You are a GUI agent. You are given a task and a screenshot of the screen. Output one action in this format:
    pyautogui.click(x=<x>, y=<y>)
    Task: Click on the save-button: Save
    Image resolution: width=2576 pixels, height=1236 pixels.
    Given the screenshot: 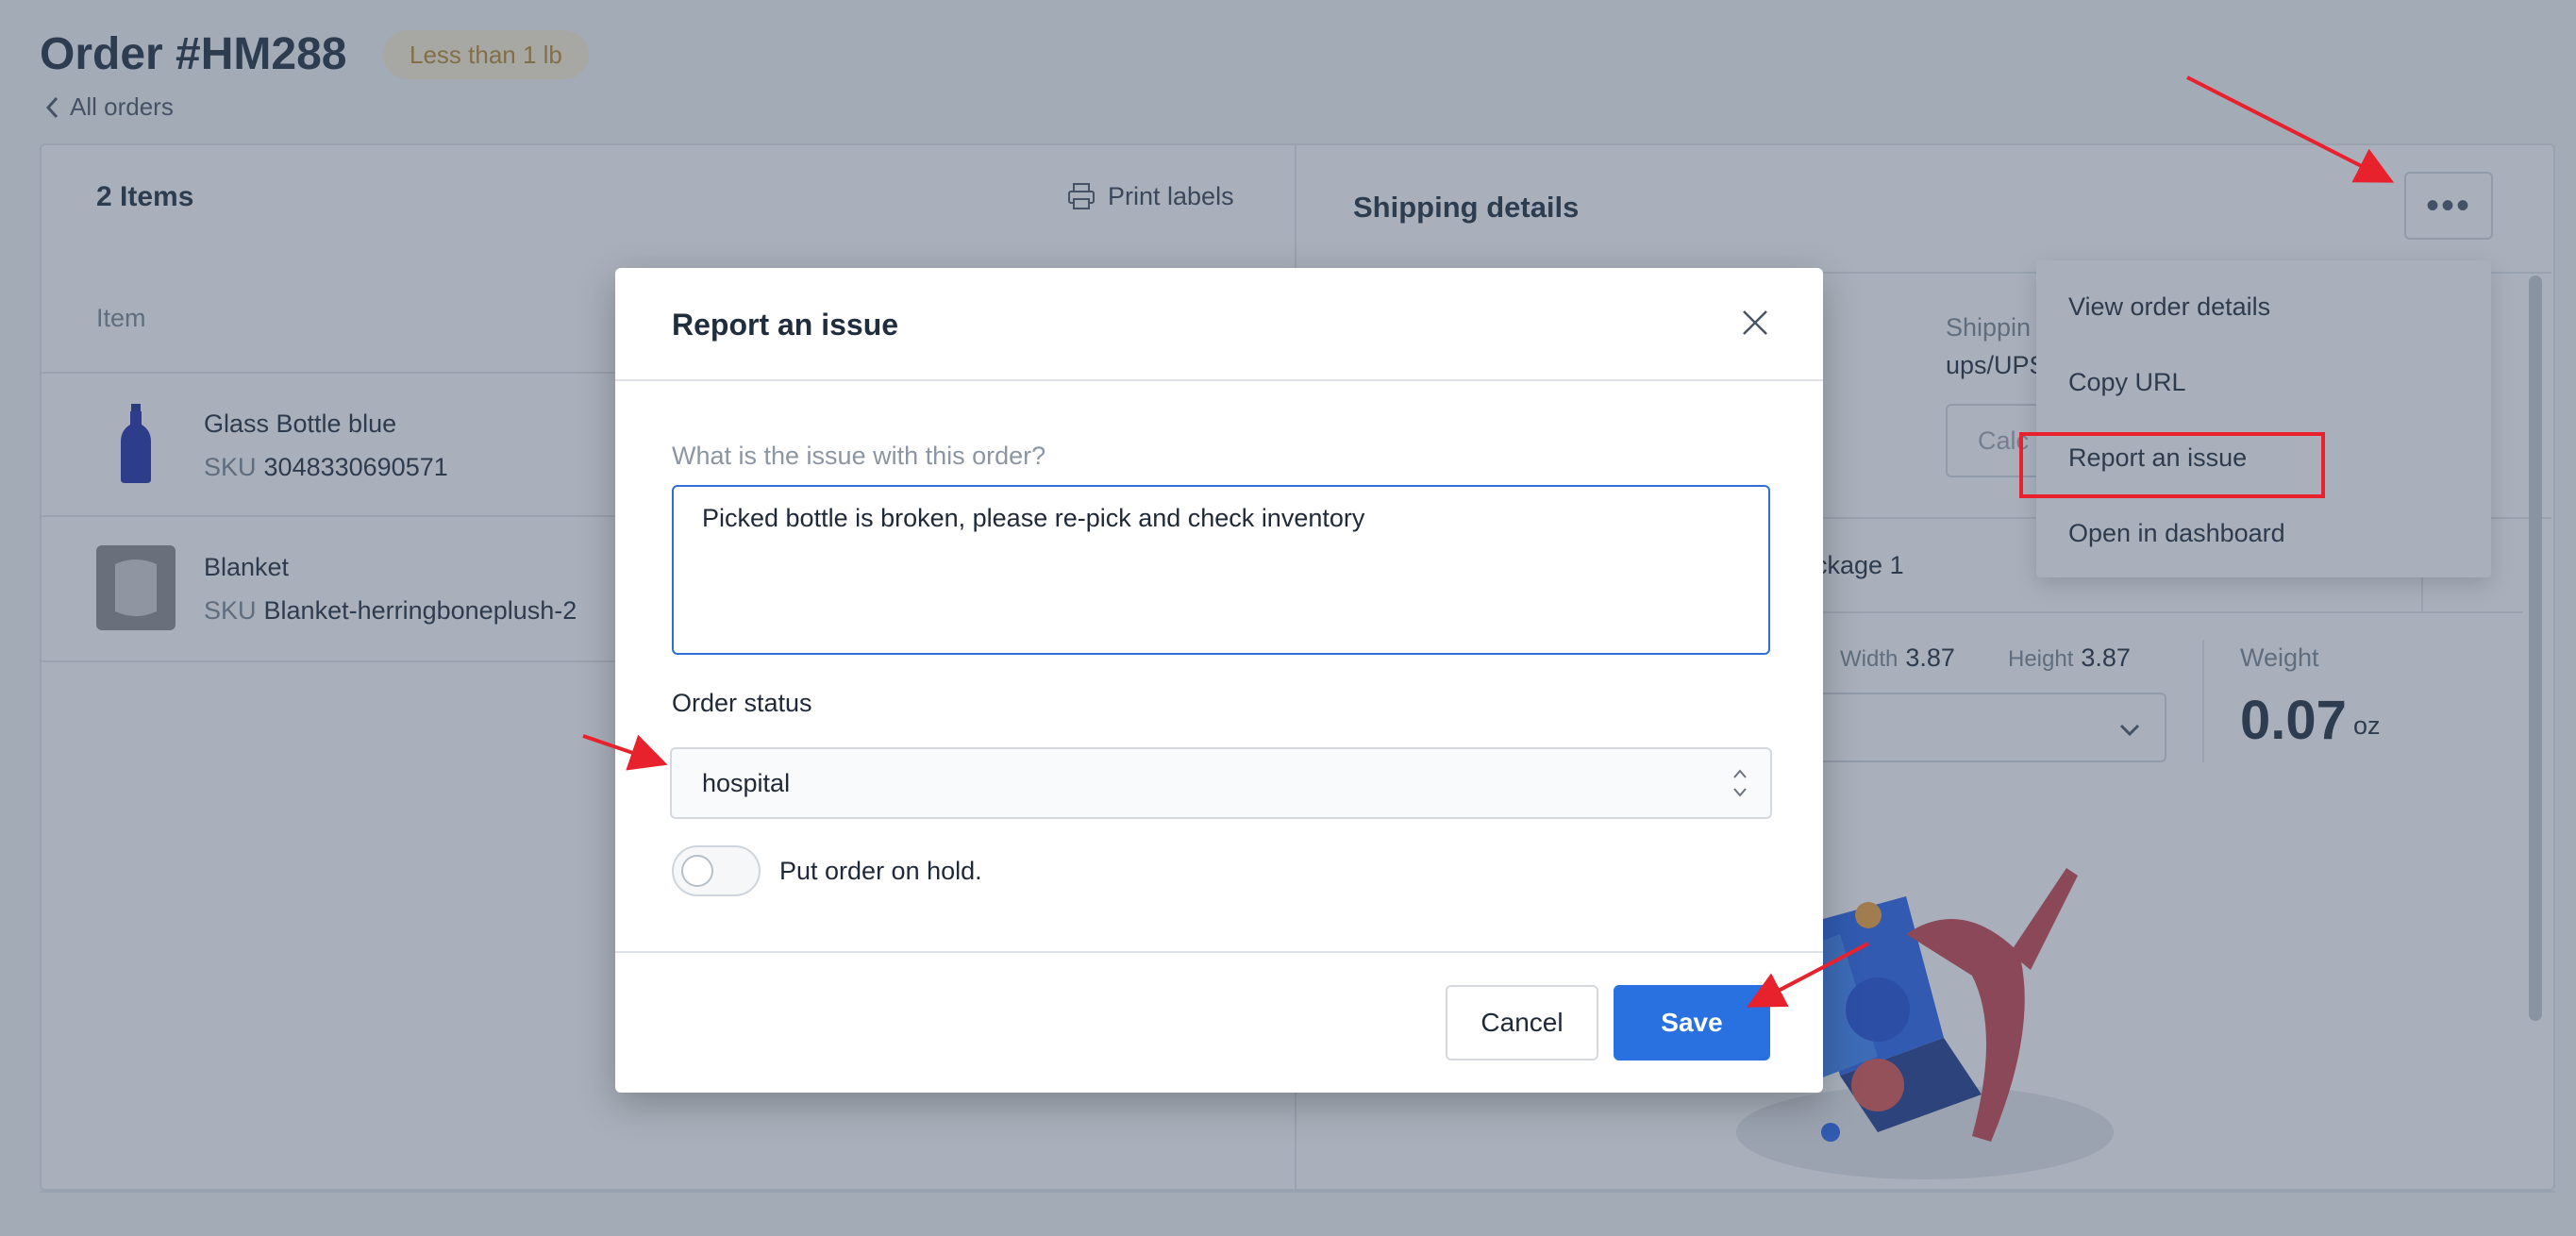 What is the action you would take?
    pyautogui.click(x=1692, y=1023)
    